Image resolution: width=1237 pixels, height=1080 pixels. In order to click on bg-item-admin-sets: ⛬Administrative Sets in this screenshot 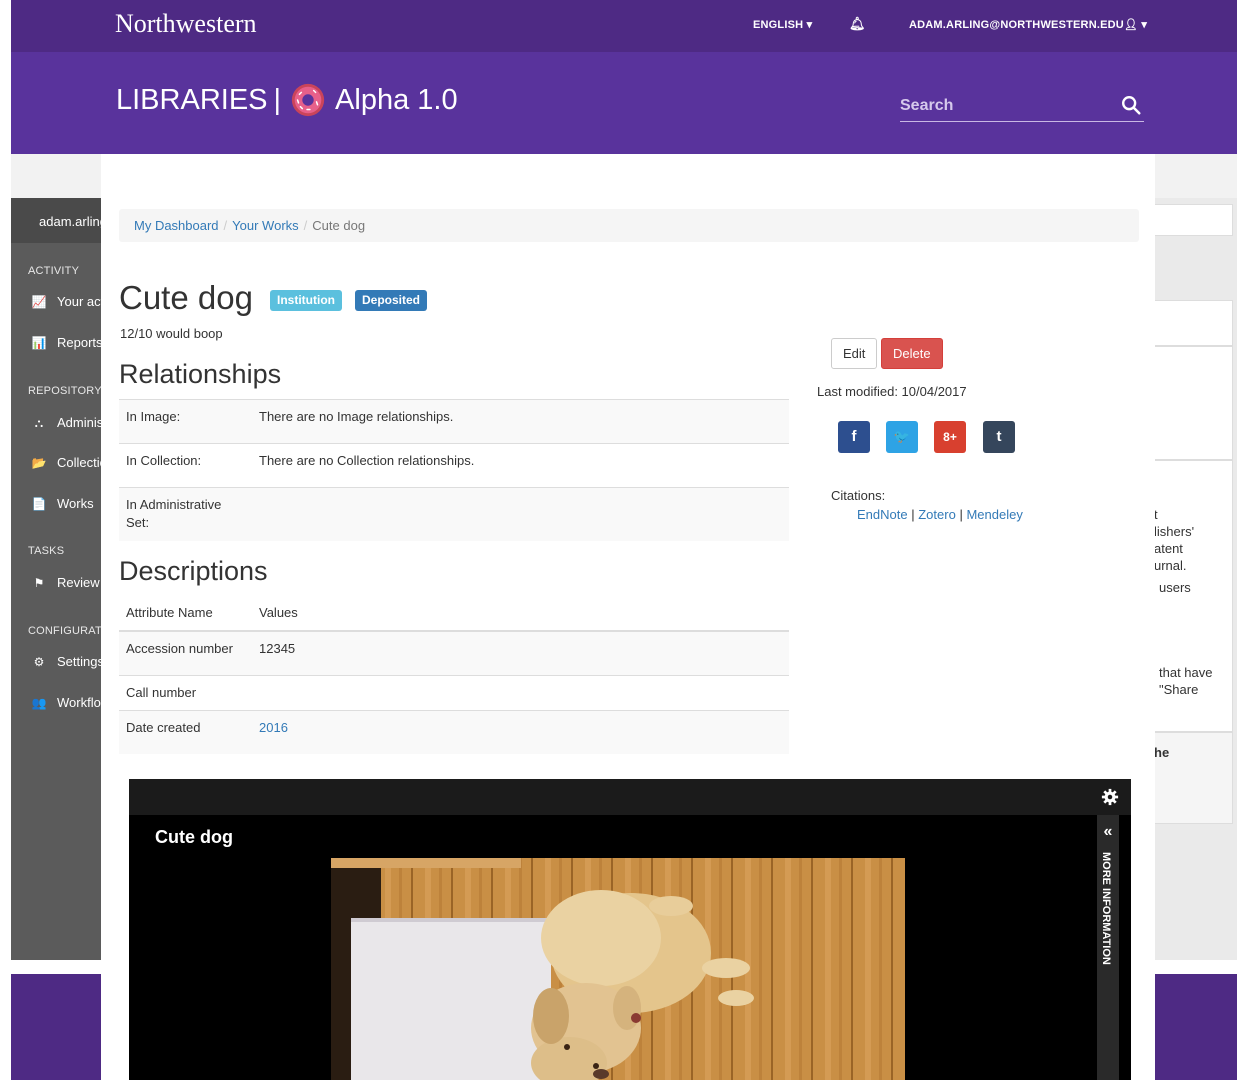, I will do `click(66, 423)`.